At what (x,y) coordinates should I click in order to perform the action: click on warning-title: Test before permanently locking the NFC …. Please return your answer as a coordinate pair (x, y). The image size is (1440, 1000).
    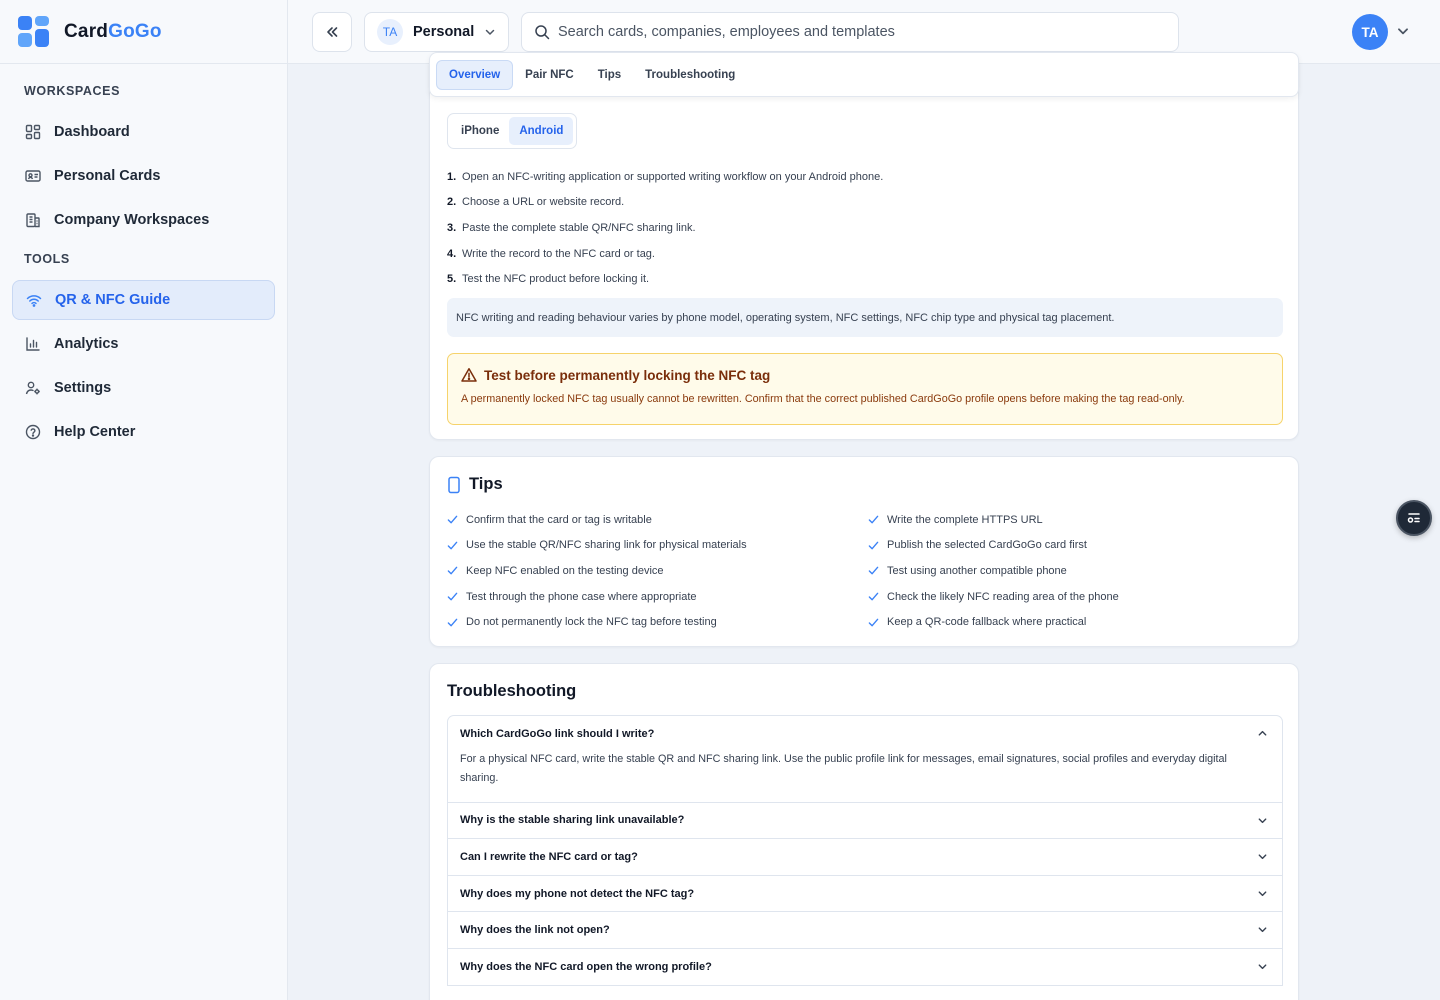
    Looking at the image, I should click on (627, 375).